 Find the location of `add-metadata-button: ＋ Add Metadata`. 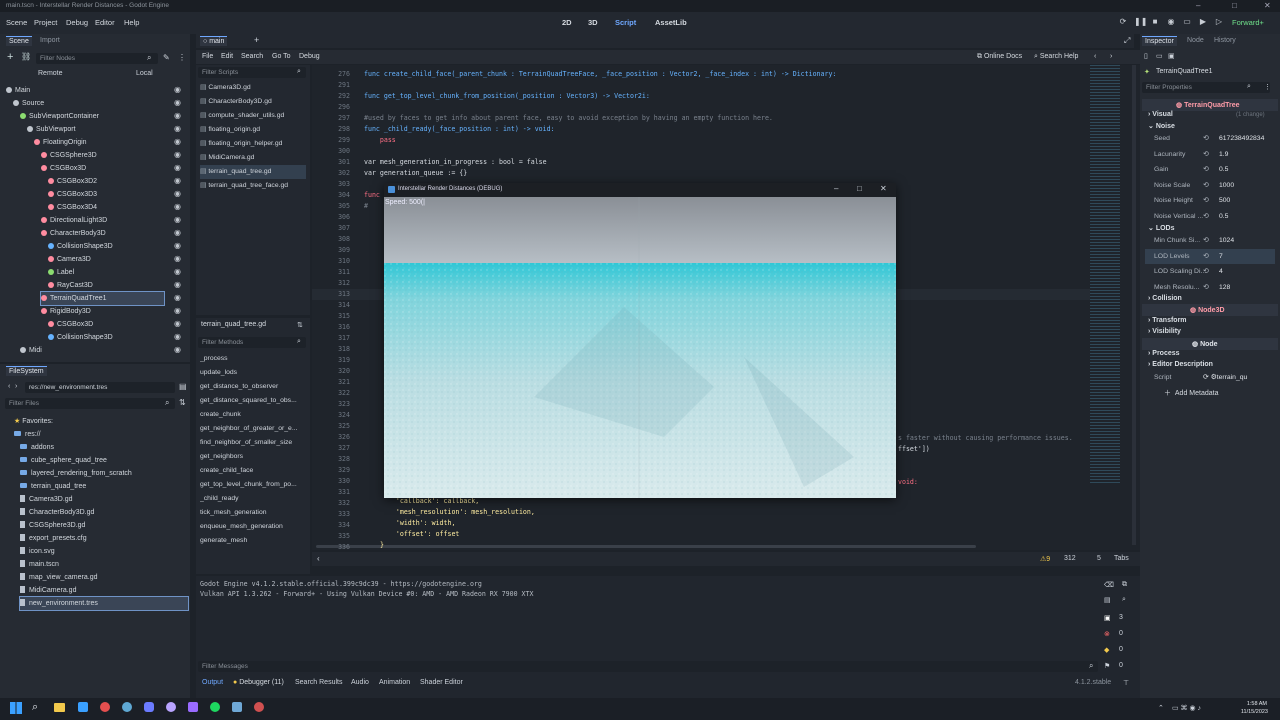

add-metadata-button: ＋ Add Metadata is located at coordinates (1191, 393).